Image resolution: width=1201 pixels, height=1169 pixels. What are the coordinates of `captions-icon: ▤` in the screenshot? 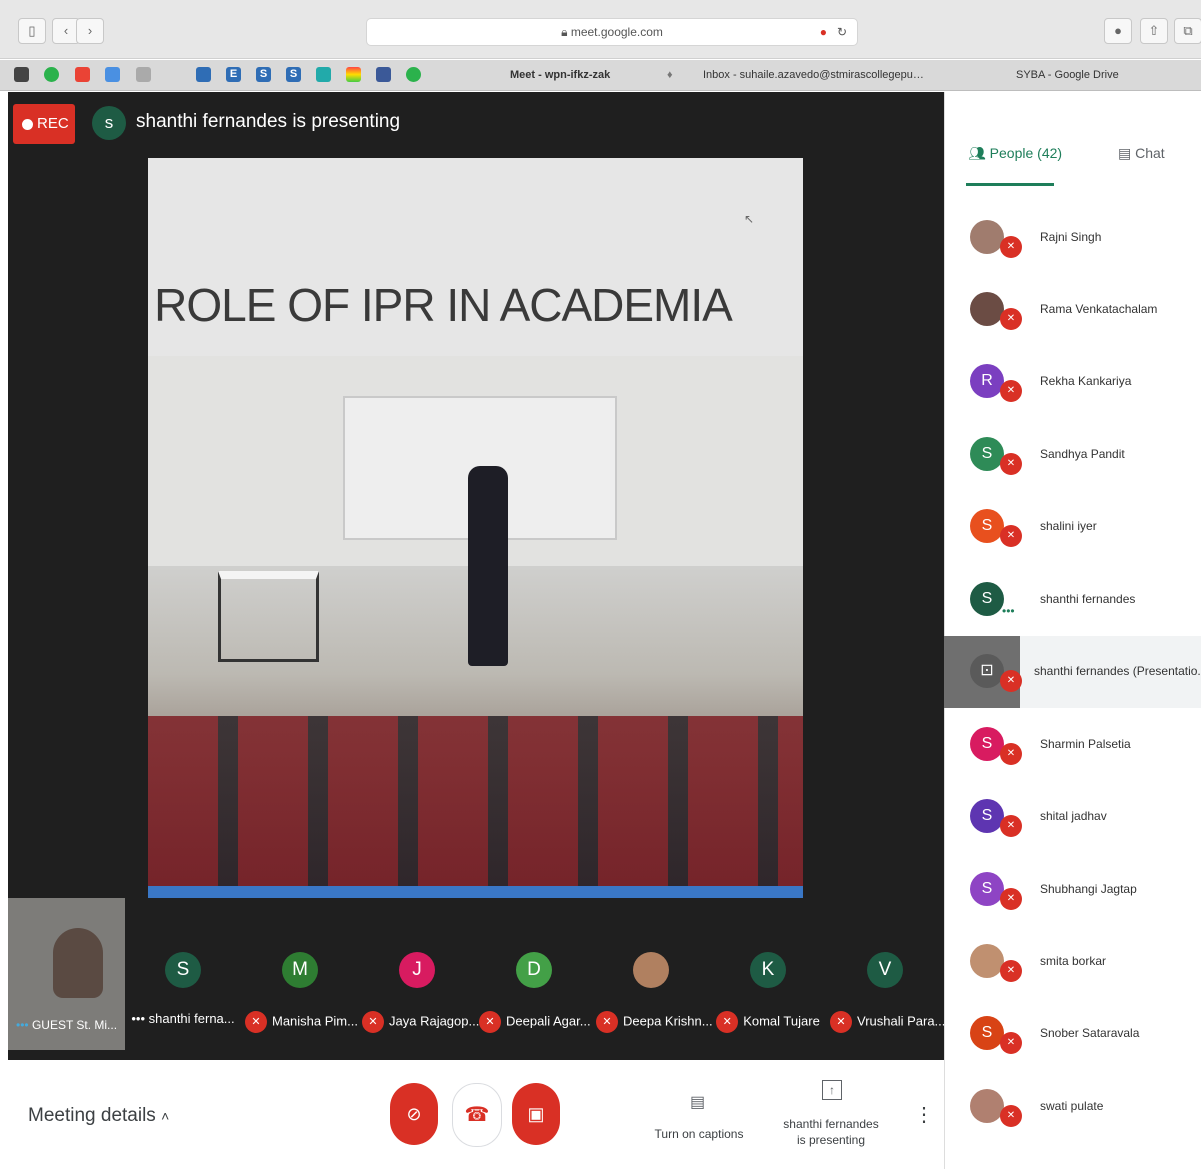 It's located at (698, 1102).